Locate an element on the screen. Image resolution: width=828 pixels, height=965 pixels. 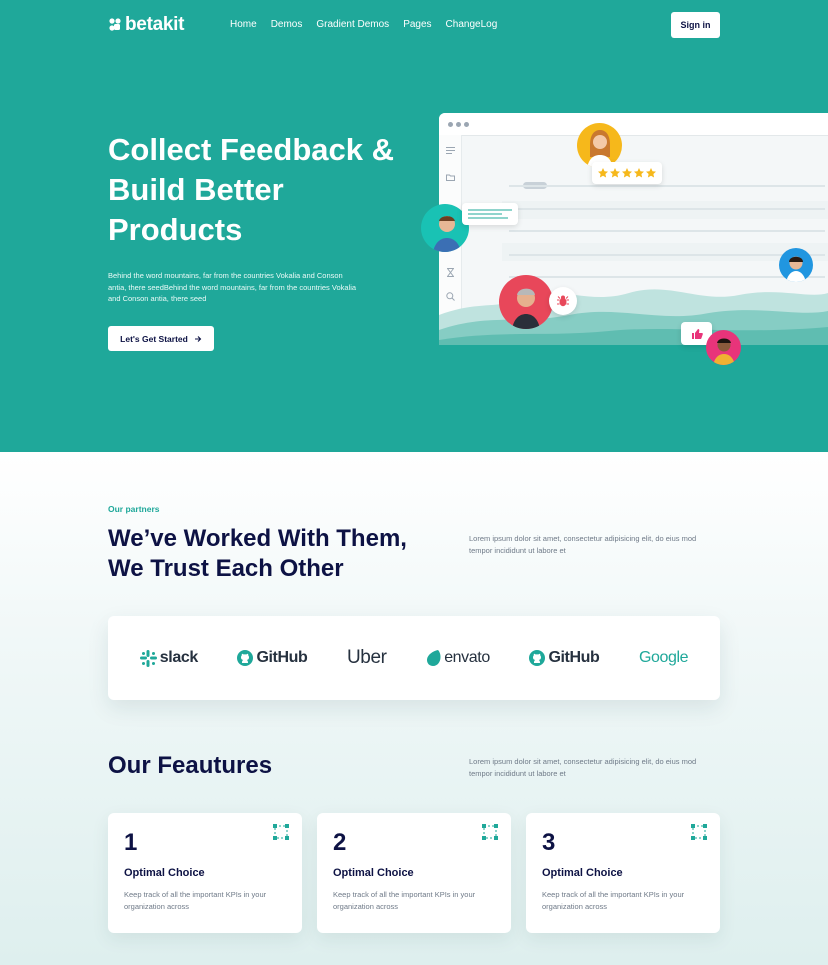
partner-logo-slack: slack is located at coordinates (168, 658).